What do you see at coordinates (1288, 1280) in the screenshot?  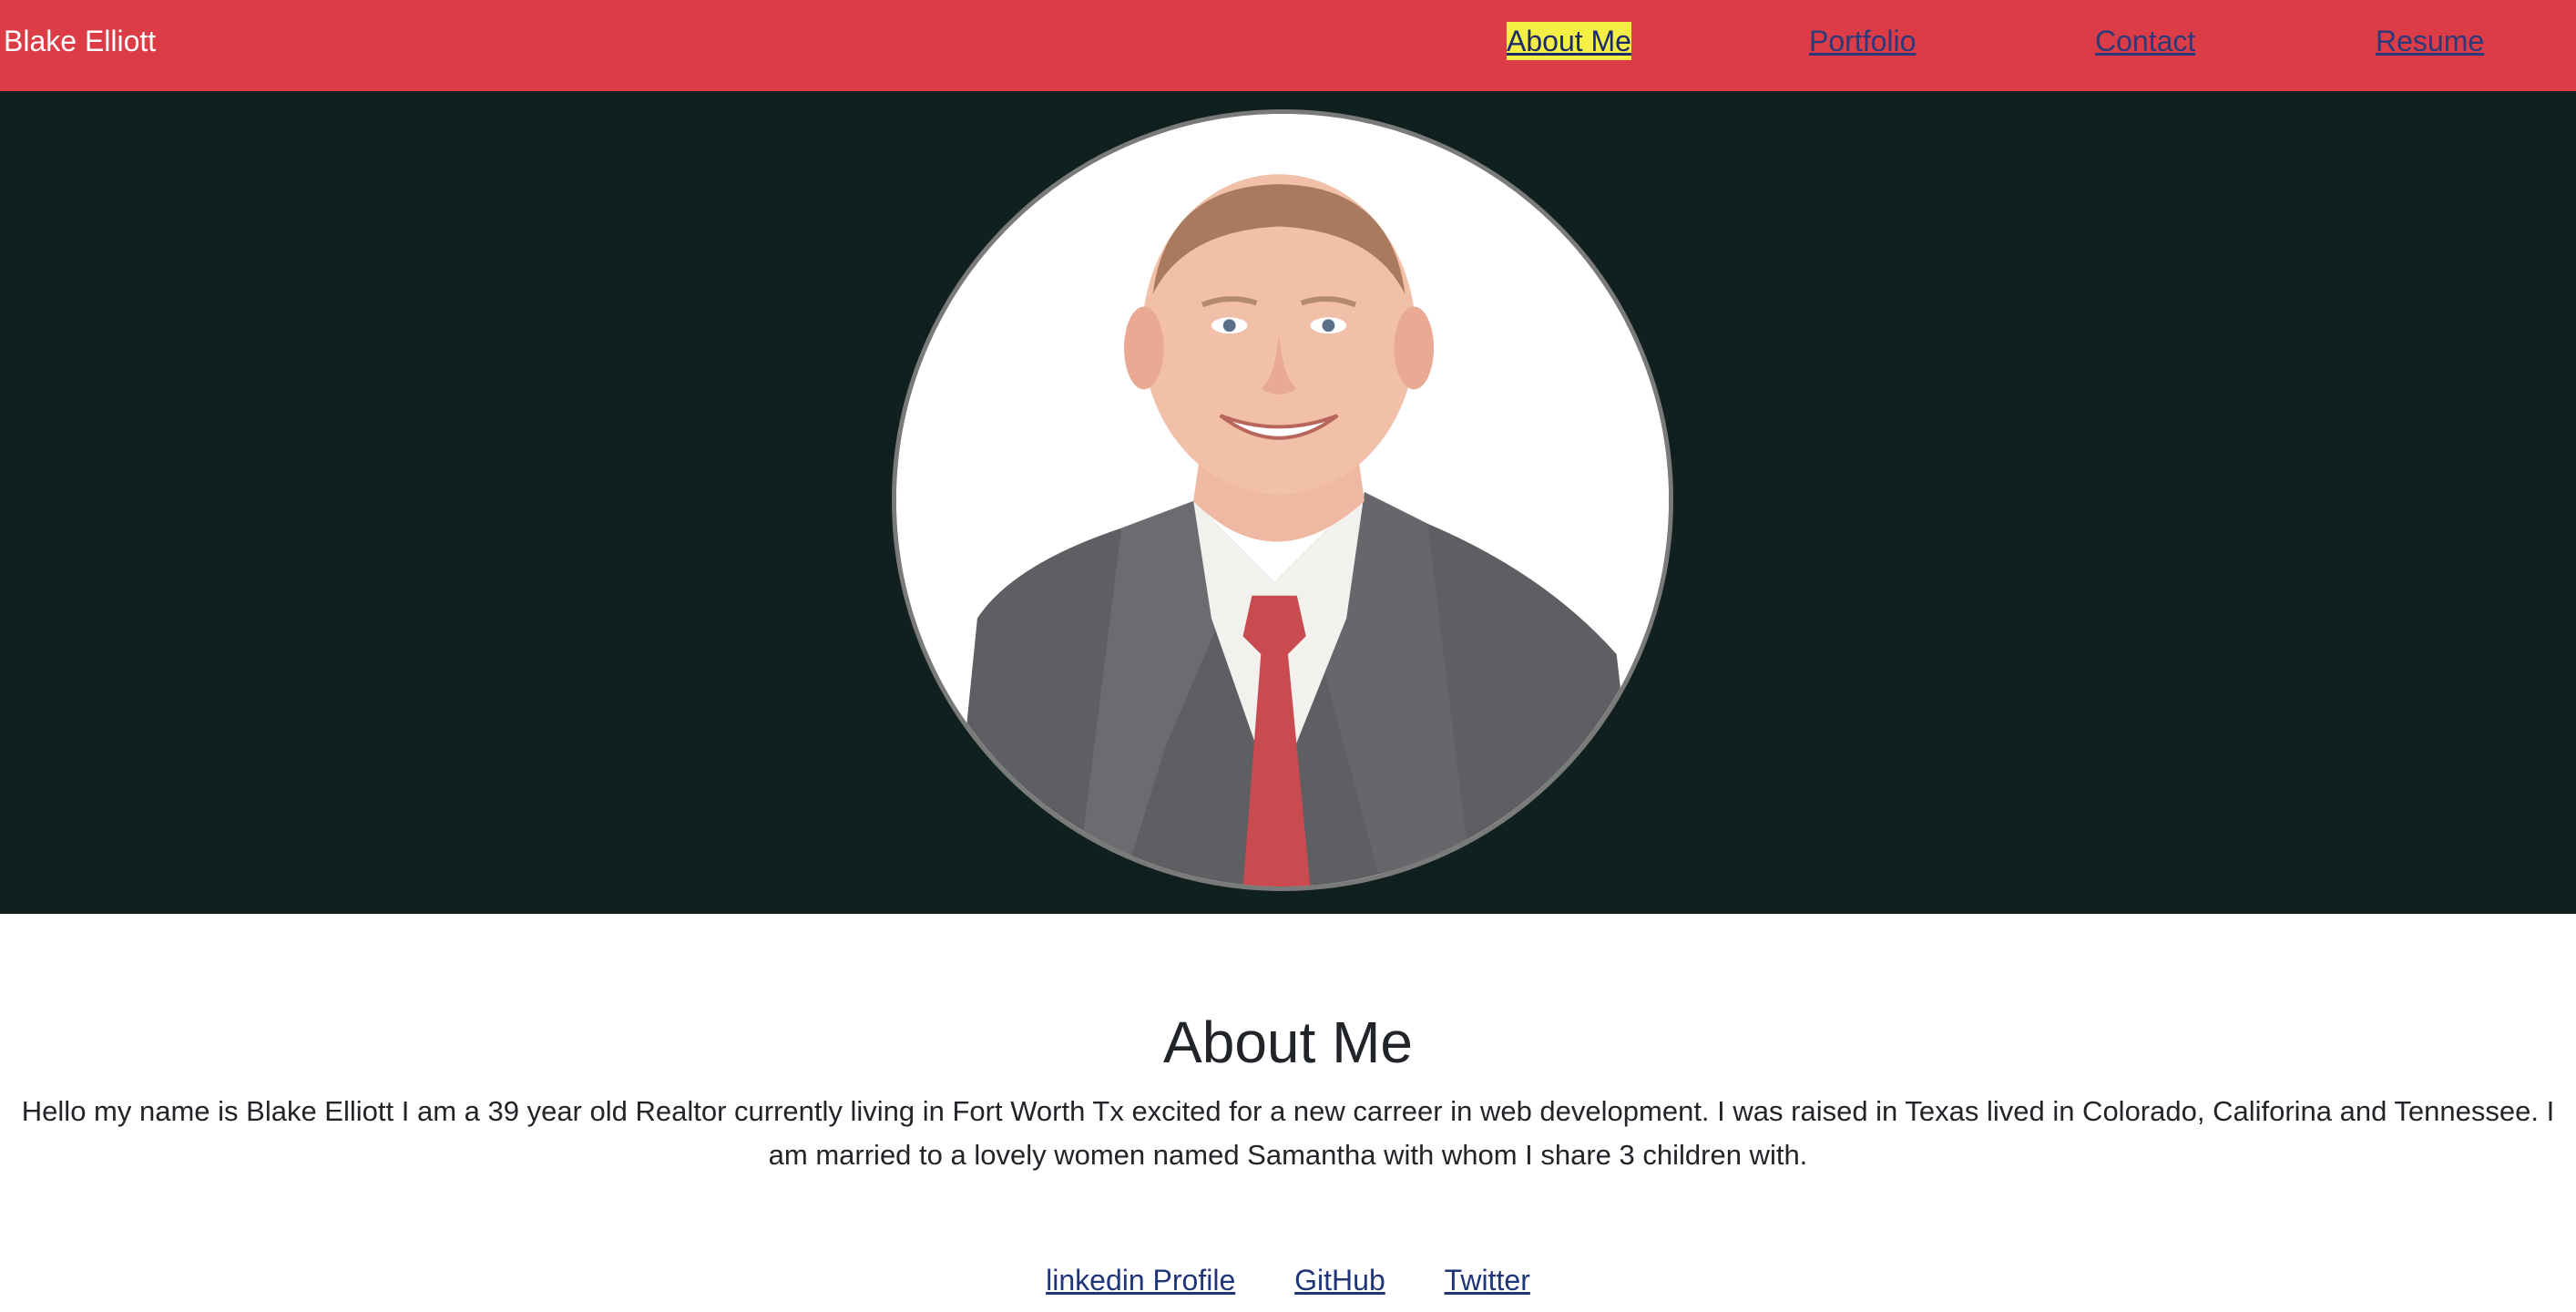 I see `social-links: linkedin Profile GitHub Twitter` at bounding box center [1288, 1280].